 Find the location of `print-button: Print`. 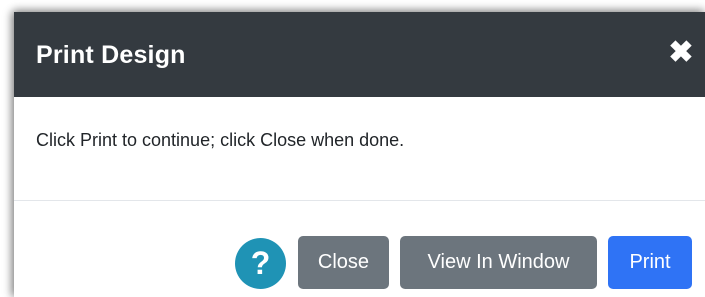

print-button: Print is located at coordinates (650, 262).